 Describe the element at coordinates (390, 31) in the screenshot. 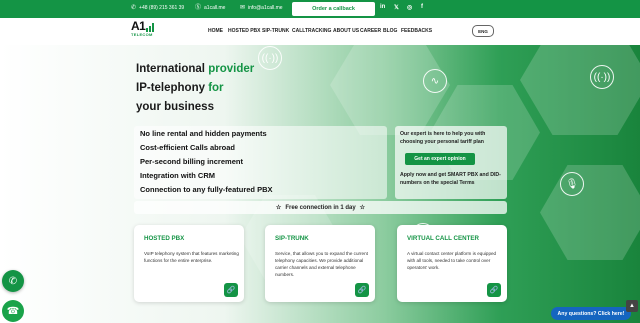

I see `nav-item-blog: BLOG` at that location.